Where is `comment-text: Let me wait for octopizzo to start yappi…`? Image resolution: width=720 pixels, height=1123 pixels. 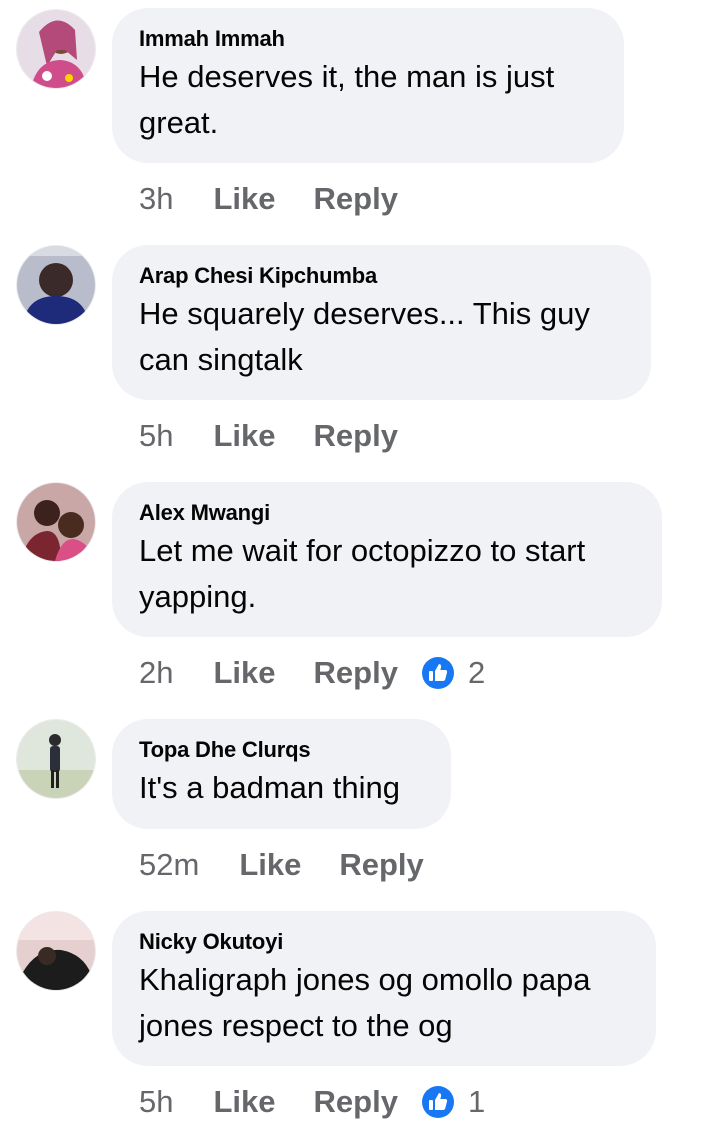
comment-text: Let me wait for octopizzo to start yappi… is located at coordinates (386, 574).